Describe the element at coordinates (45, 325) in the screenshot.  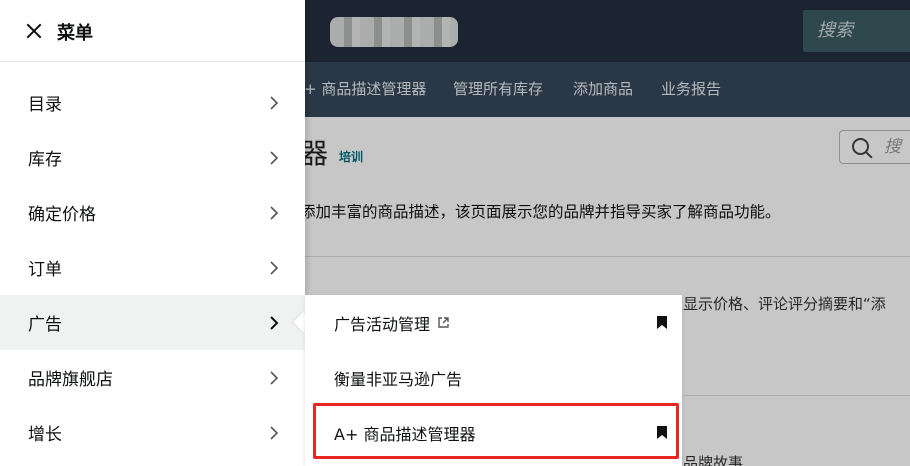
I see `menu-item-label: 广告` at that location.